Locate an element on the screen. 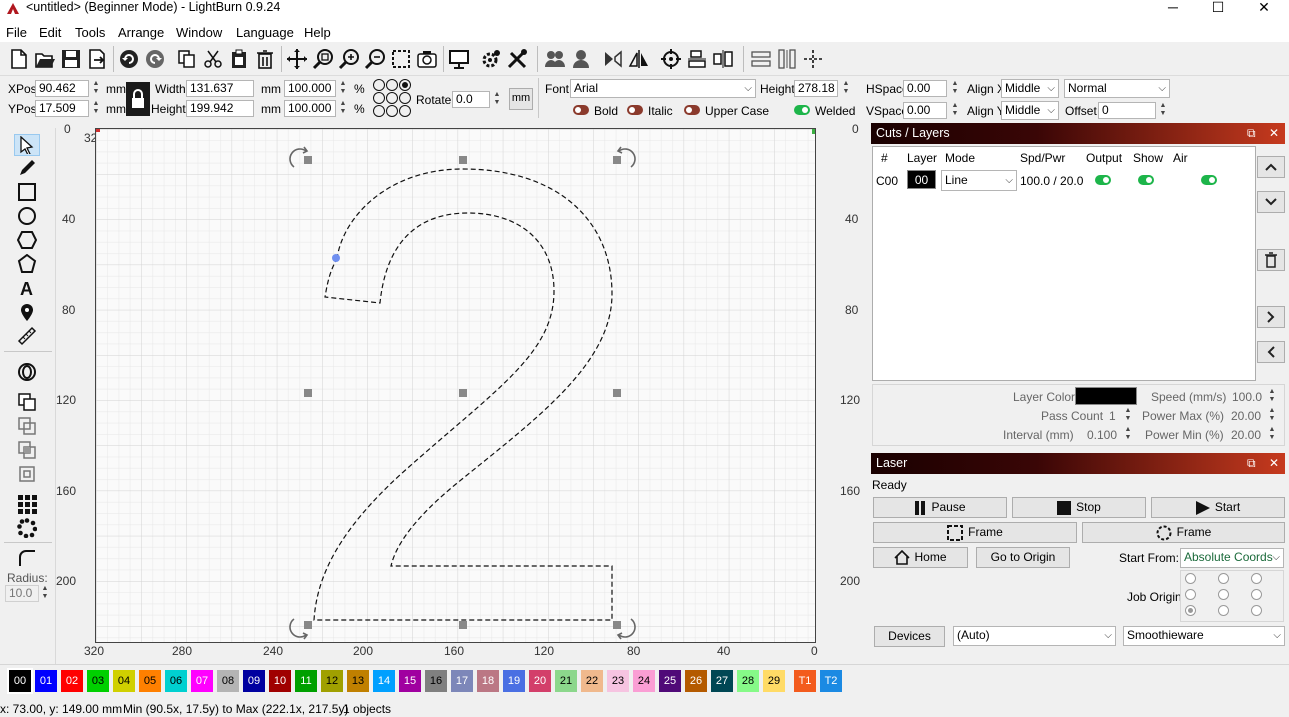 This screenshot has width=1289, height=717. ypos-spinner: ▲ ▼ is located at coordinates (96, 108).